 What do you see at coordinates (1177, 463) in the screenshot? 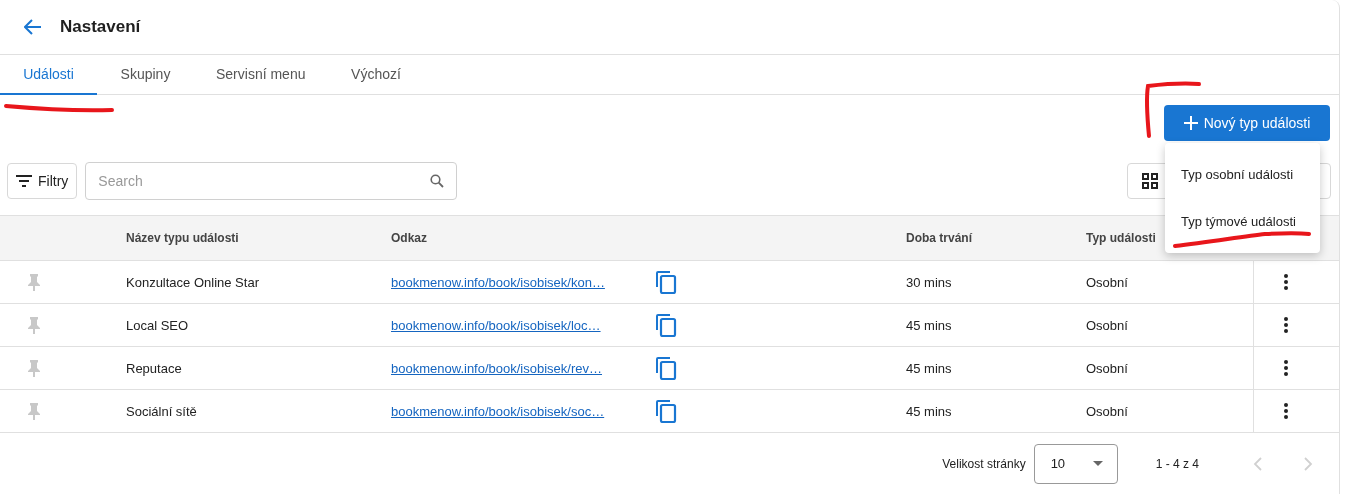
I see `page-range: 1 - 4 z 4` at bounding box center [1177, 463].